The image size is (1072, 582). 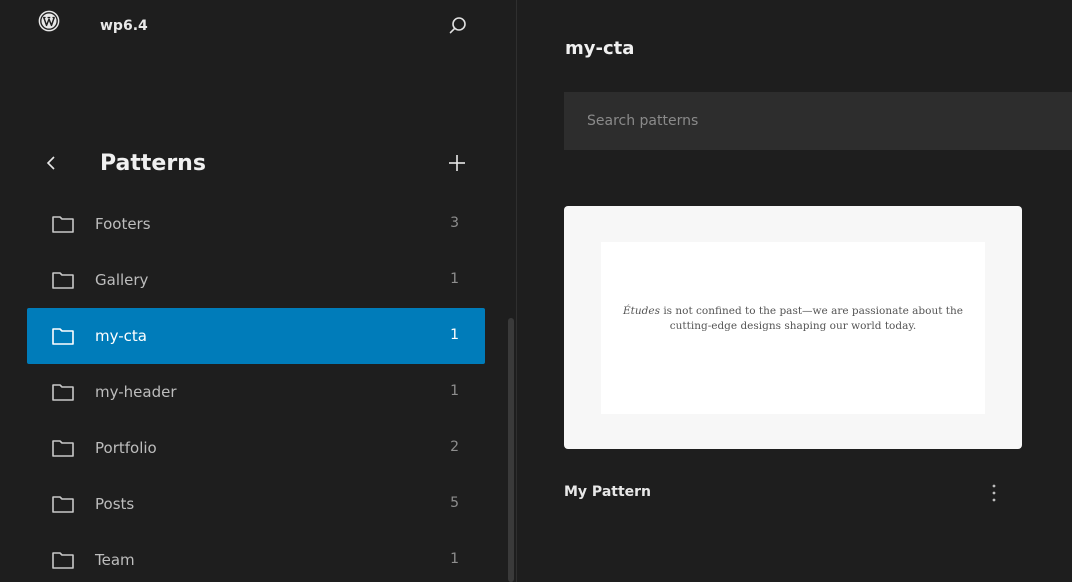 What do you see at coordinates (607, 492) in the screenshot?
I see `pattern-name: My Pattern` at bounding box center [607, 492].